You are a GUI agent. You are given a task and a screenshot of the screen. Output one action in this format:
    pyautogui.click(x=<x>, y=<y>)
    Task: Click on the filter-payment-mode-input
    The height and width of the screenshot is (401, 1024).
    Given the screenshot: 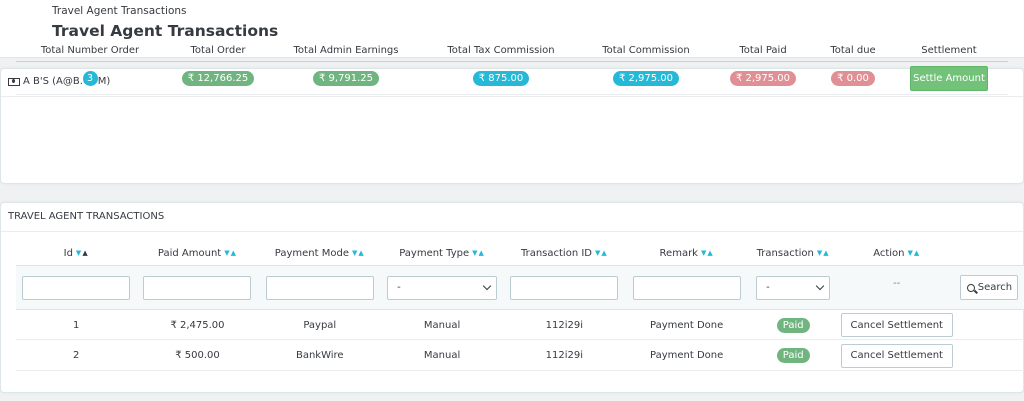 What is the action you would take?
    pyautogui.click(x=319, y=287)
    